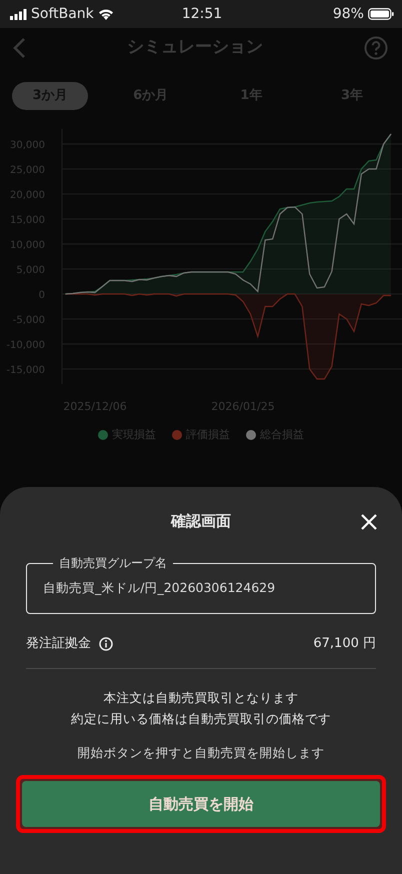 The width and height of the screenshot is (402, 874). What do you see at coordinates (106, 14) in the screenshot?
I see `wifi-icon` at bounding box center [106, 14].